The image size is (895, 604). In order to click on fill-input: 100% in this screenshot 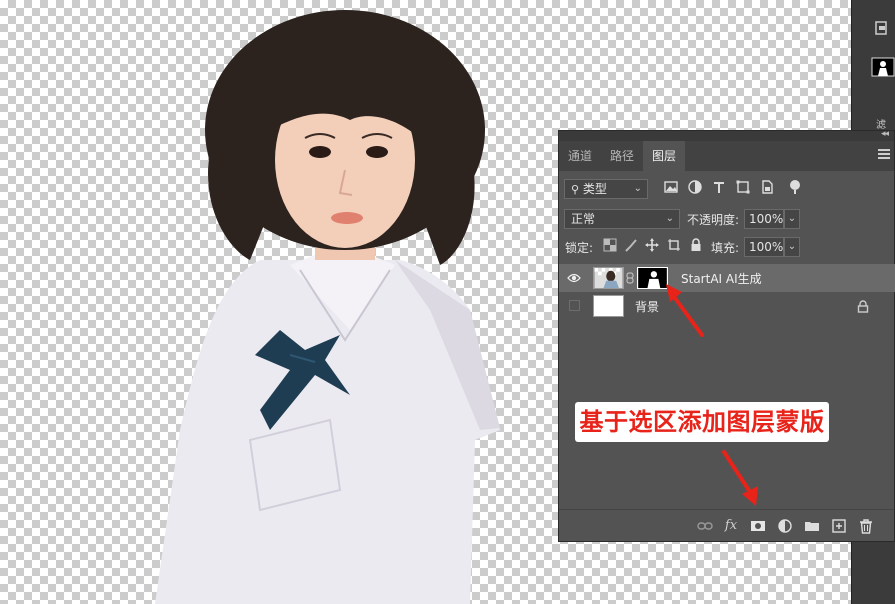, I will do `click(764, 247)`.